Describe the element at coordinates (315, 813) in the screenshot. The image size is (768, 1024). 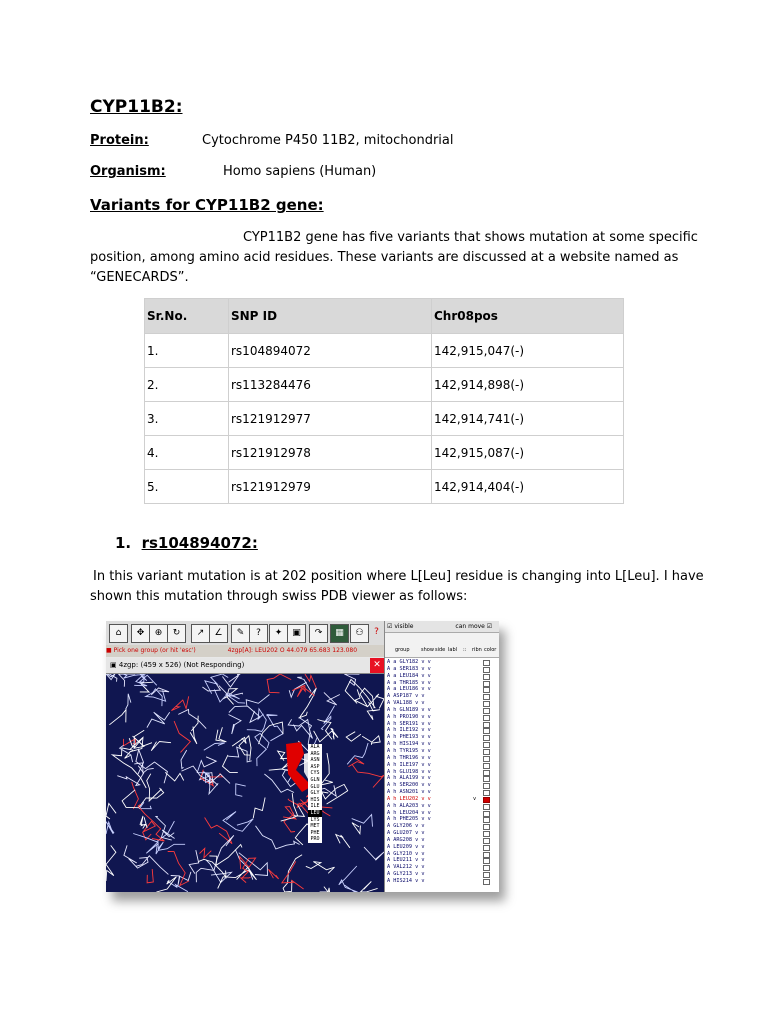
I see `residue-option-selected: LEU` at that location.